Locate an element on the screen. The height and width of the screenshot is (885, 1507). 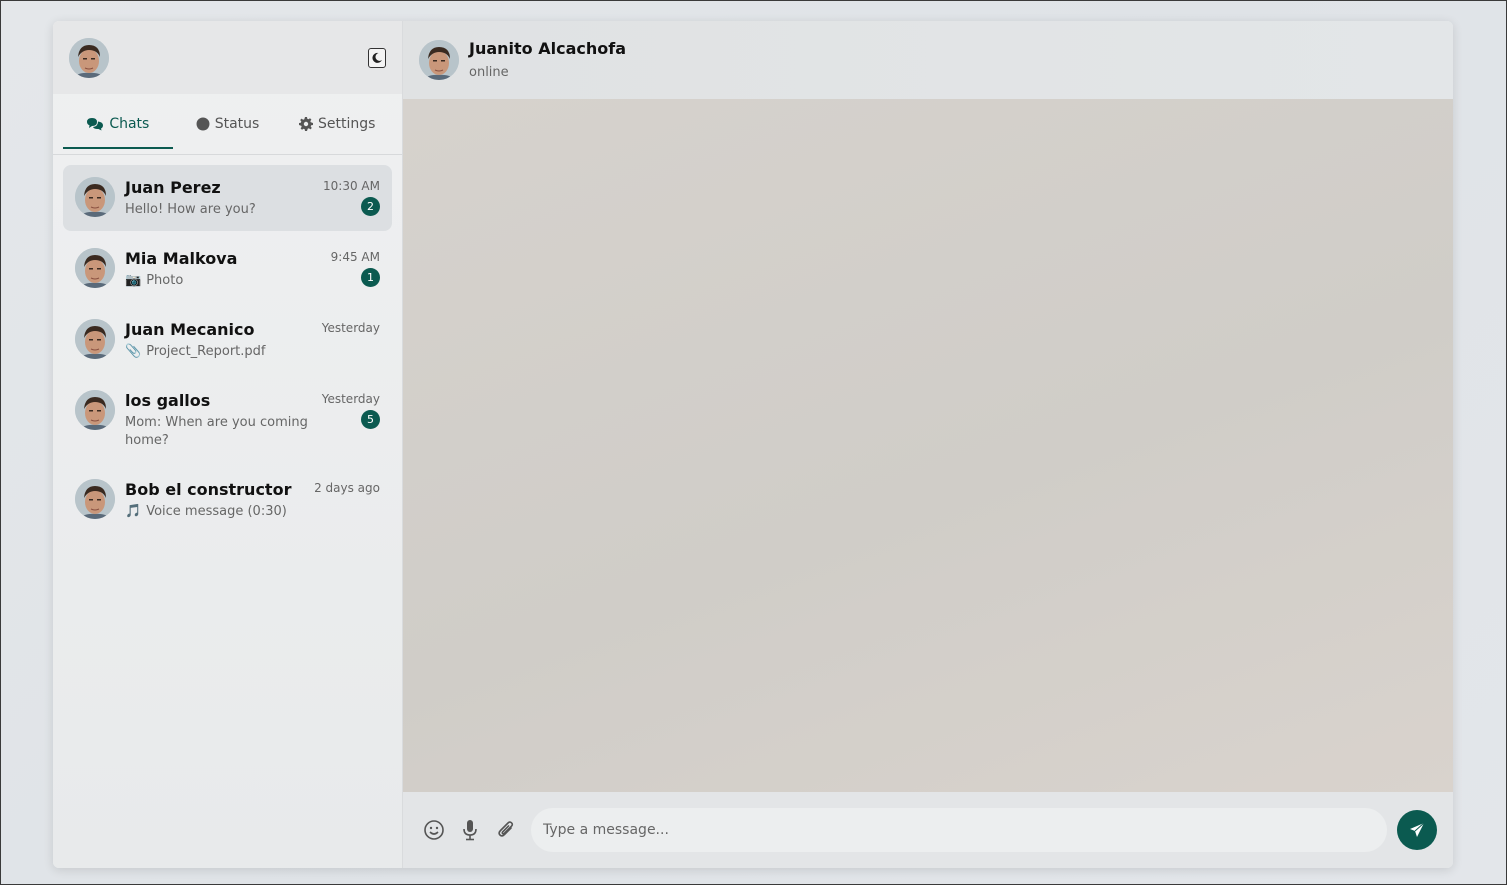
theme-toggle-button is located at coordinates (377, 57).